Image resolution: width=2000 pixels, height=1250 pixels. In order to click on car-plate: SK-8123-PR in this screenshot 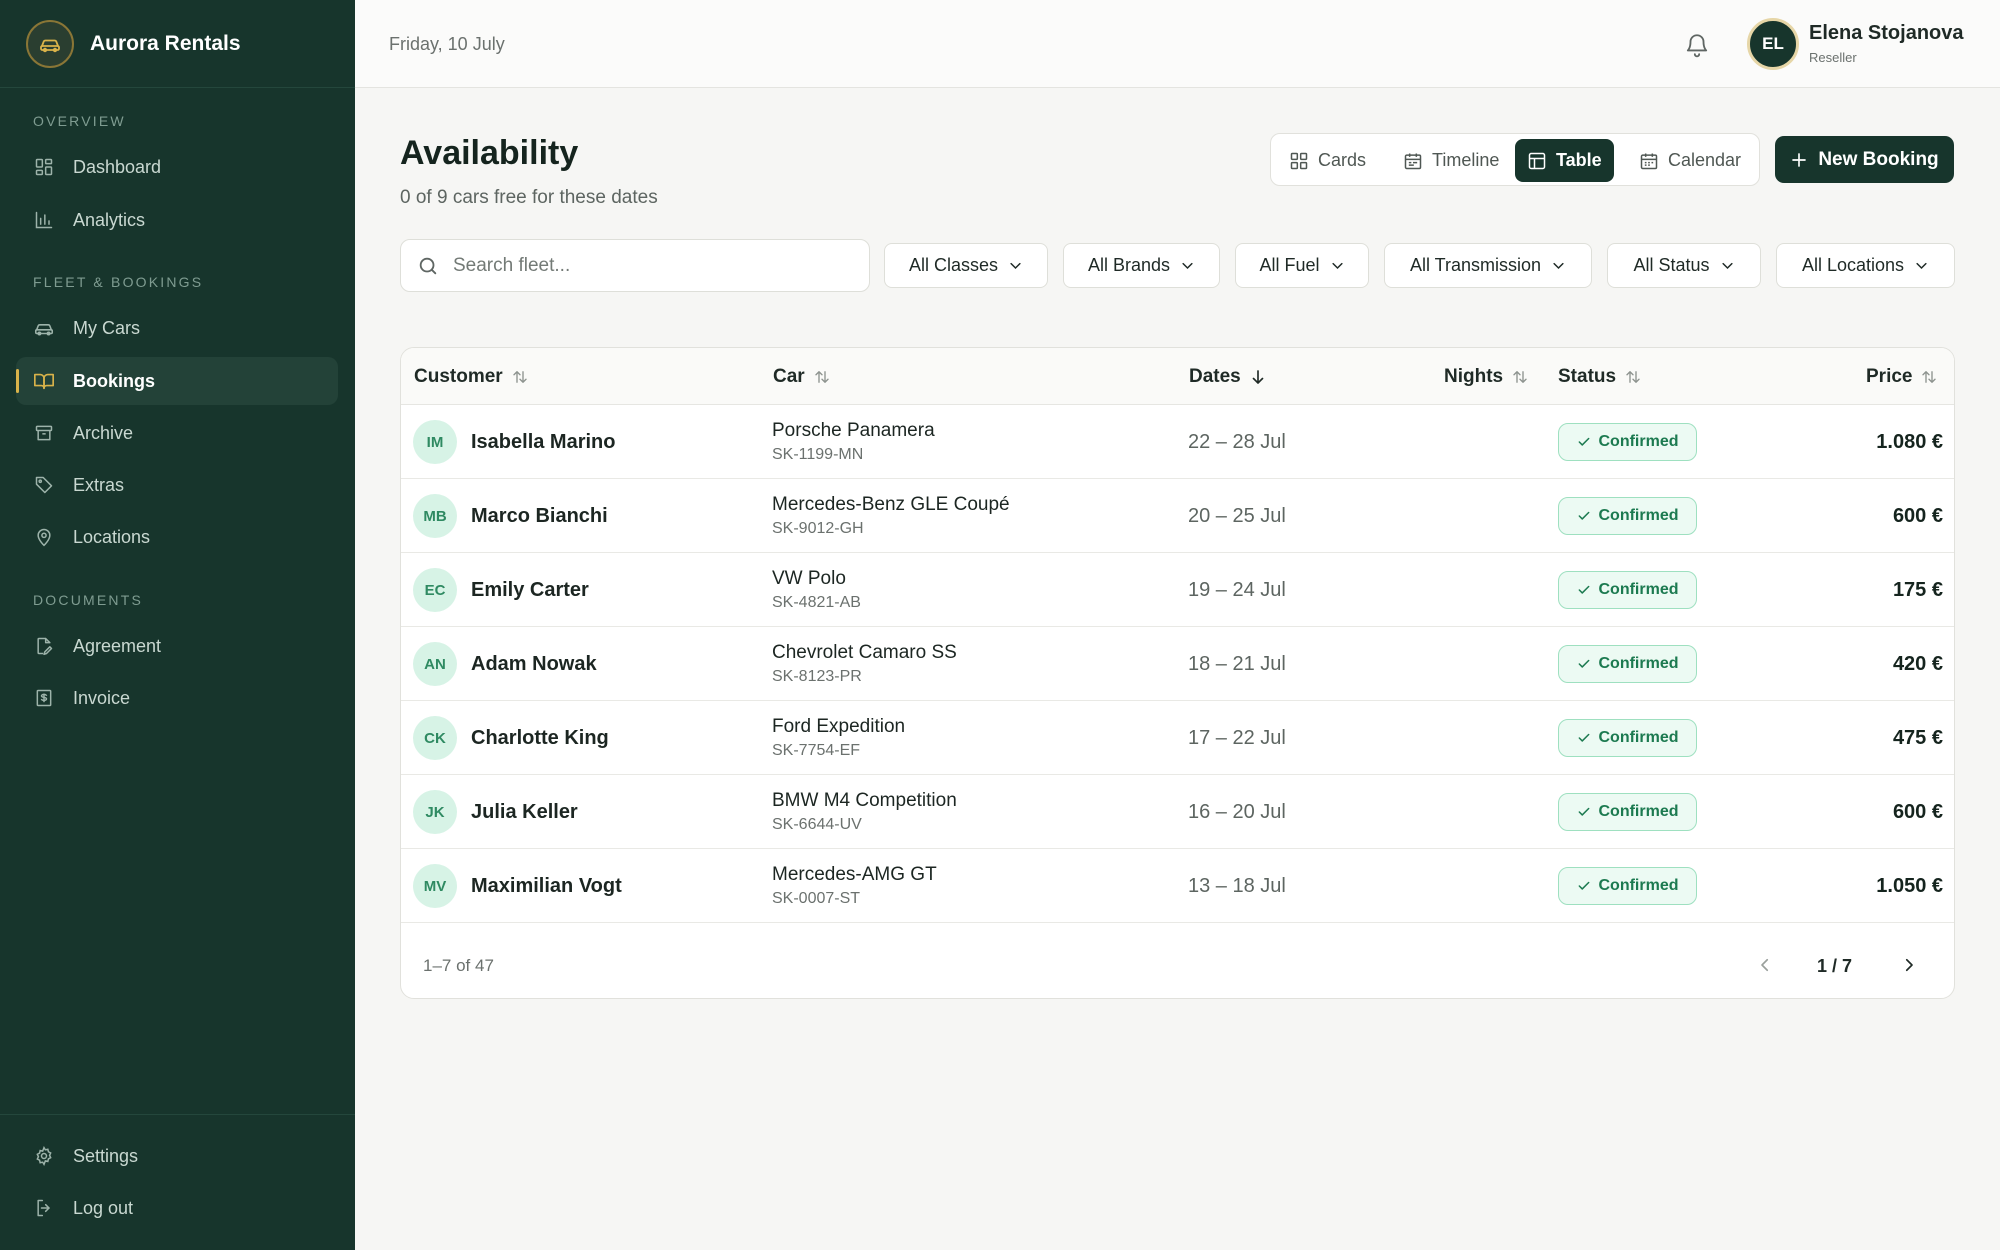, I will do `click(817, 676)`.